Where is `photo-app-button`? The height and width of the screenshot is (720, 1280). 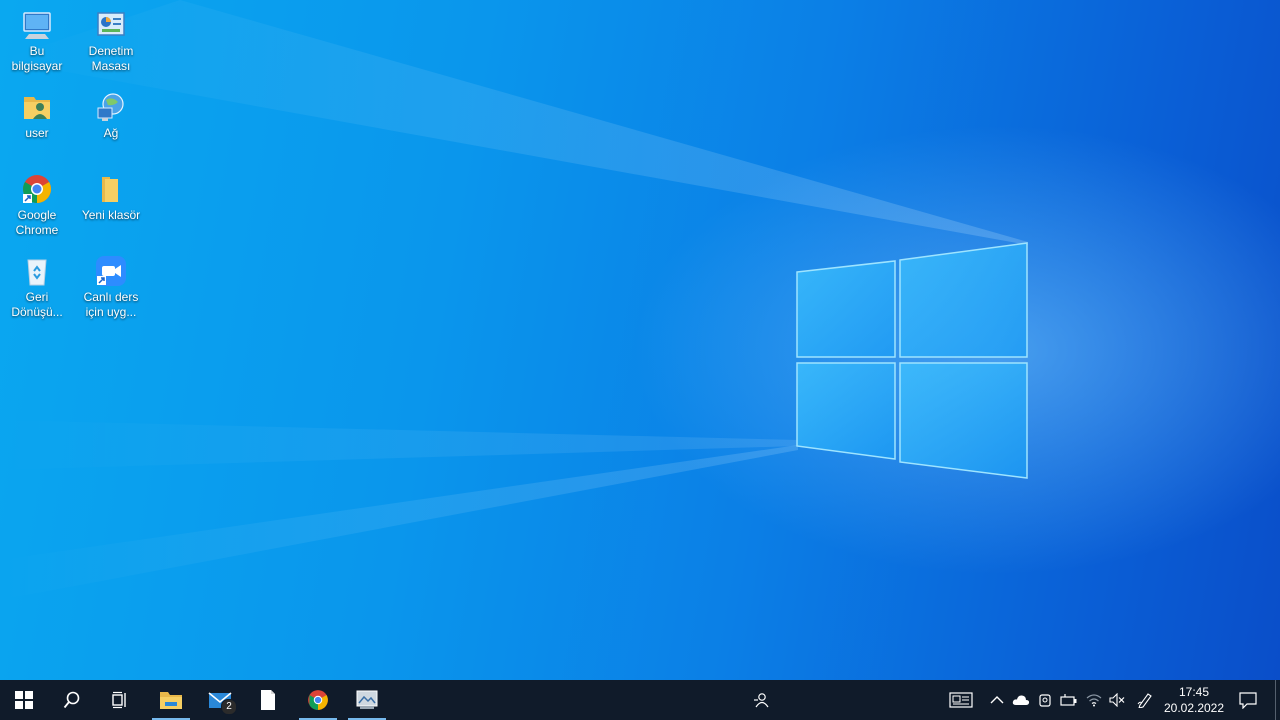 photo-app-button is located at coordinates (367, 700).